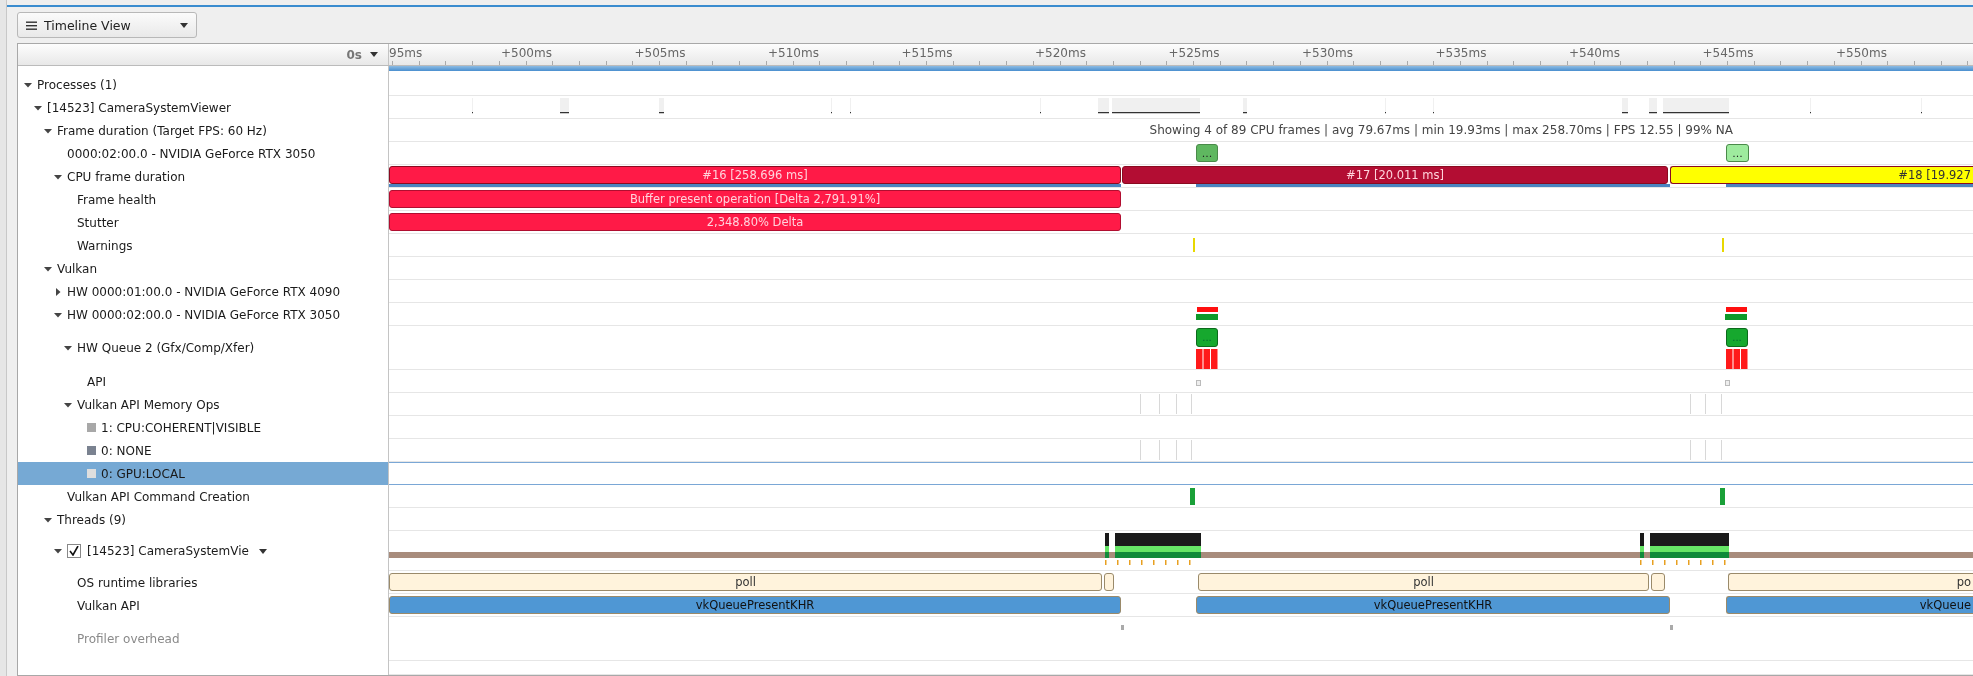 The width and height of the screenshot is (1973, 676). I want to click on tree-label: Vulkan API, so click(108, 605).